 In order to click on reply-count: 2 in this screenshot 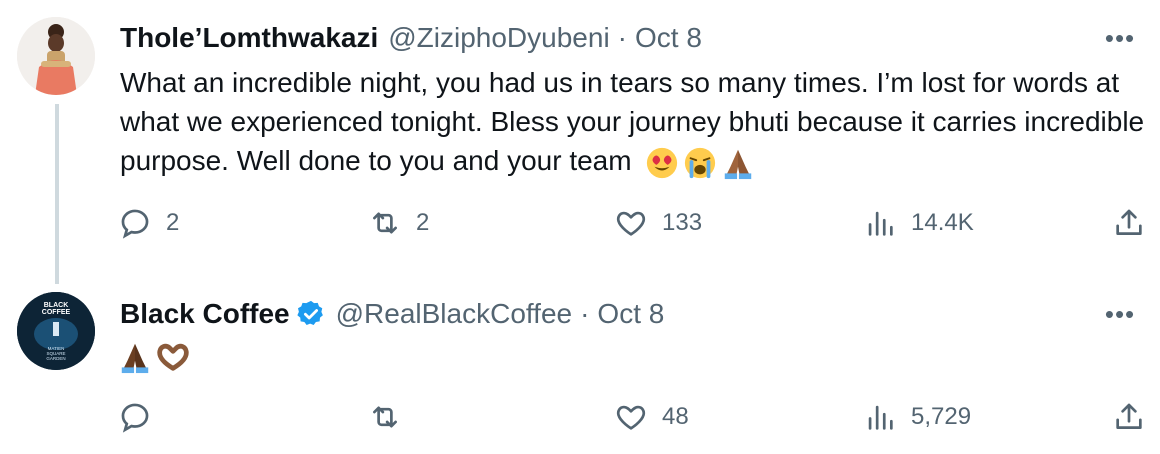, I will do `click(173, 222)`.